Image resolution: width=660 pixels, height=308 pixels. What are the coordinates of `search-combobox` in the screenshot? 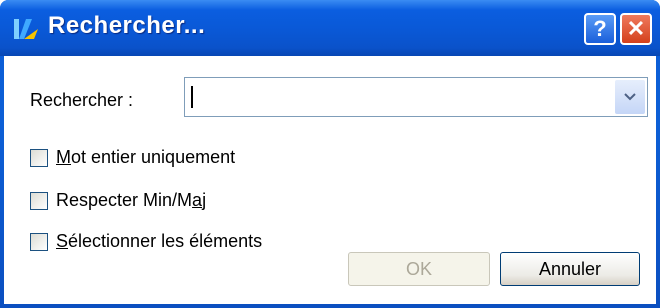 It's located at (416, 97).